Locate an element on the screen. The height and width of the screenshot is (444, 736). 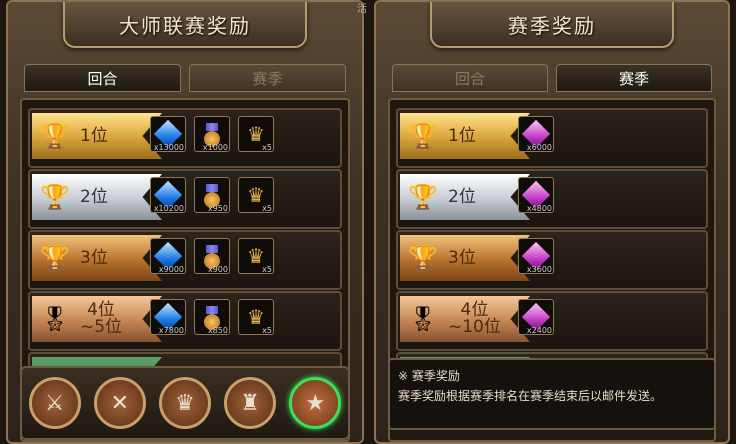
reward-quantity: x950 is located at coordinates (217, 208).